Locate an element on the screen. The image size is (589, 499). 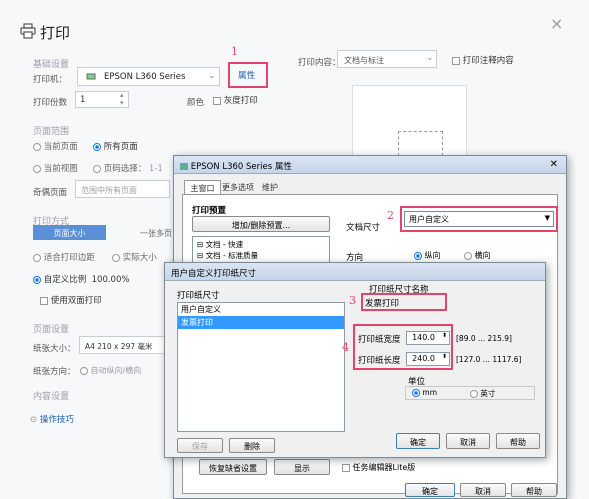
annotation-print-checkbox: 打印注释内容 is located at coordinates (483, 60).